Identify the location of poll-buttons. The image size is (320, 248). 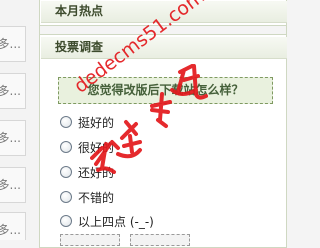
(125, 240).